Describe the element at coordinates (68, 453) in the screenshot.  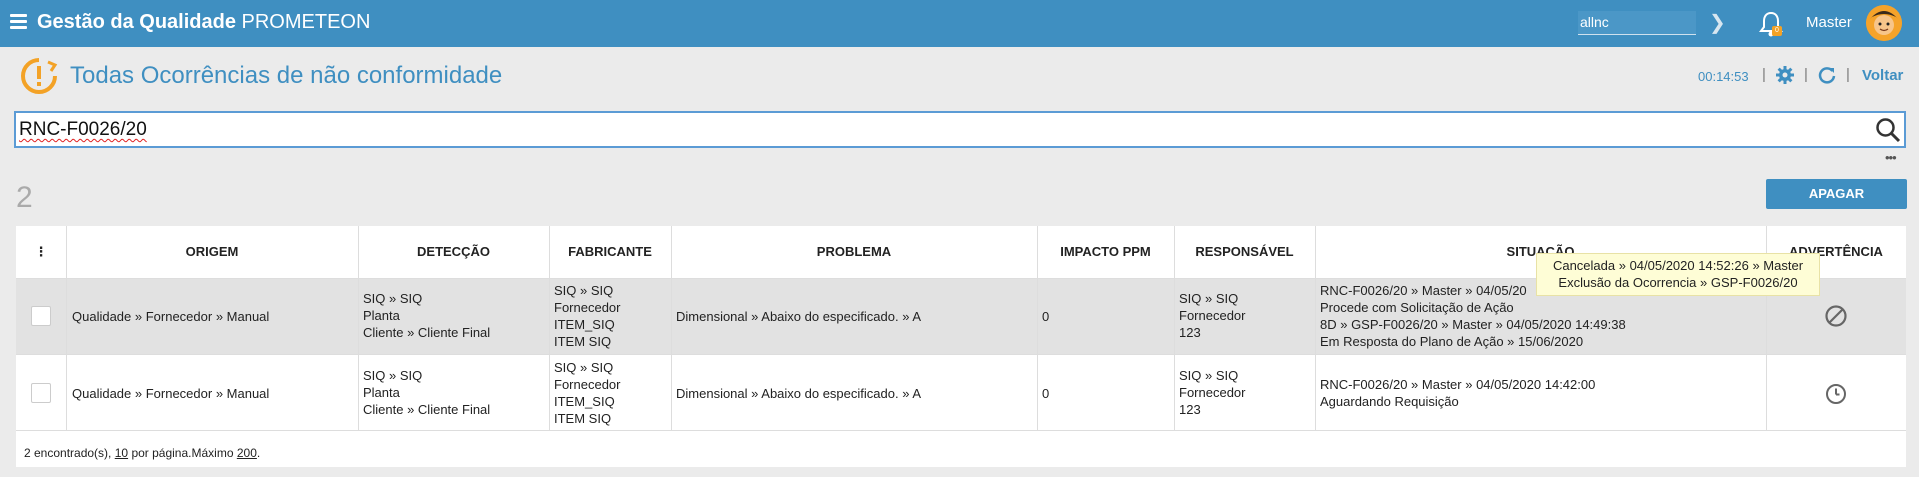
I see `found-count: 2 encontrado(s),` at that location.